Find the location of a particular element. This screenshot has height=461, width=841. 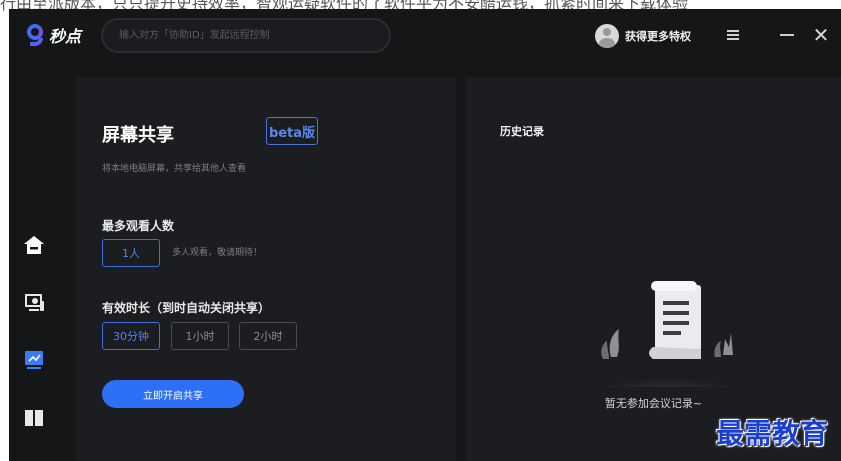

logo-icon is located at coordinates (35, 35).